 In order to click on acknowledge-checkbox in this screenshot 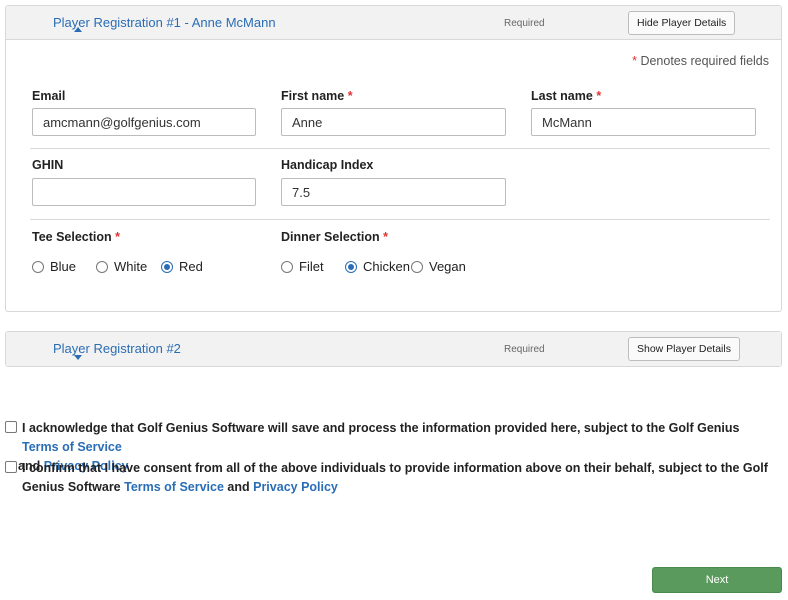, I will do `click(11, 427)`.